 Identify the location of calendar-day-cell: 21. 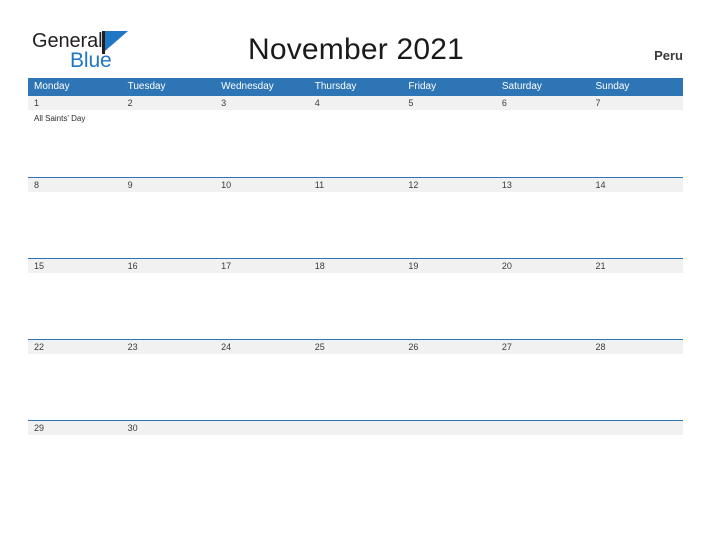
(636, 299).